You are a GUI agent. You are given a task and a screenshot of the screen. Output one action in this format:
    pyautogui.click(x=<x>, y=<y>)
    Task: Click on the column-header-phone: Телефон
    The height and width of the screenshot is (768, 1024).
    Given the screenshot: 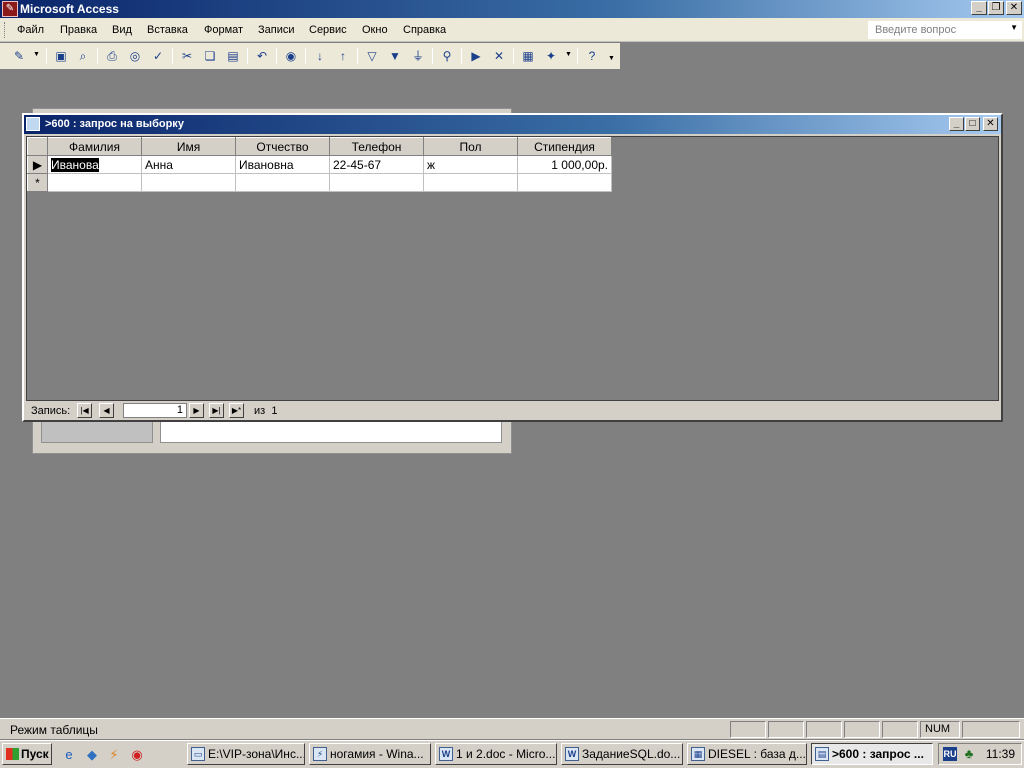 What is the action you would take?
    pyautogui.click(x=376, y=146)
    